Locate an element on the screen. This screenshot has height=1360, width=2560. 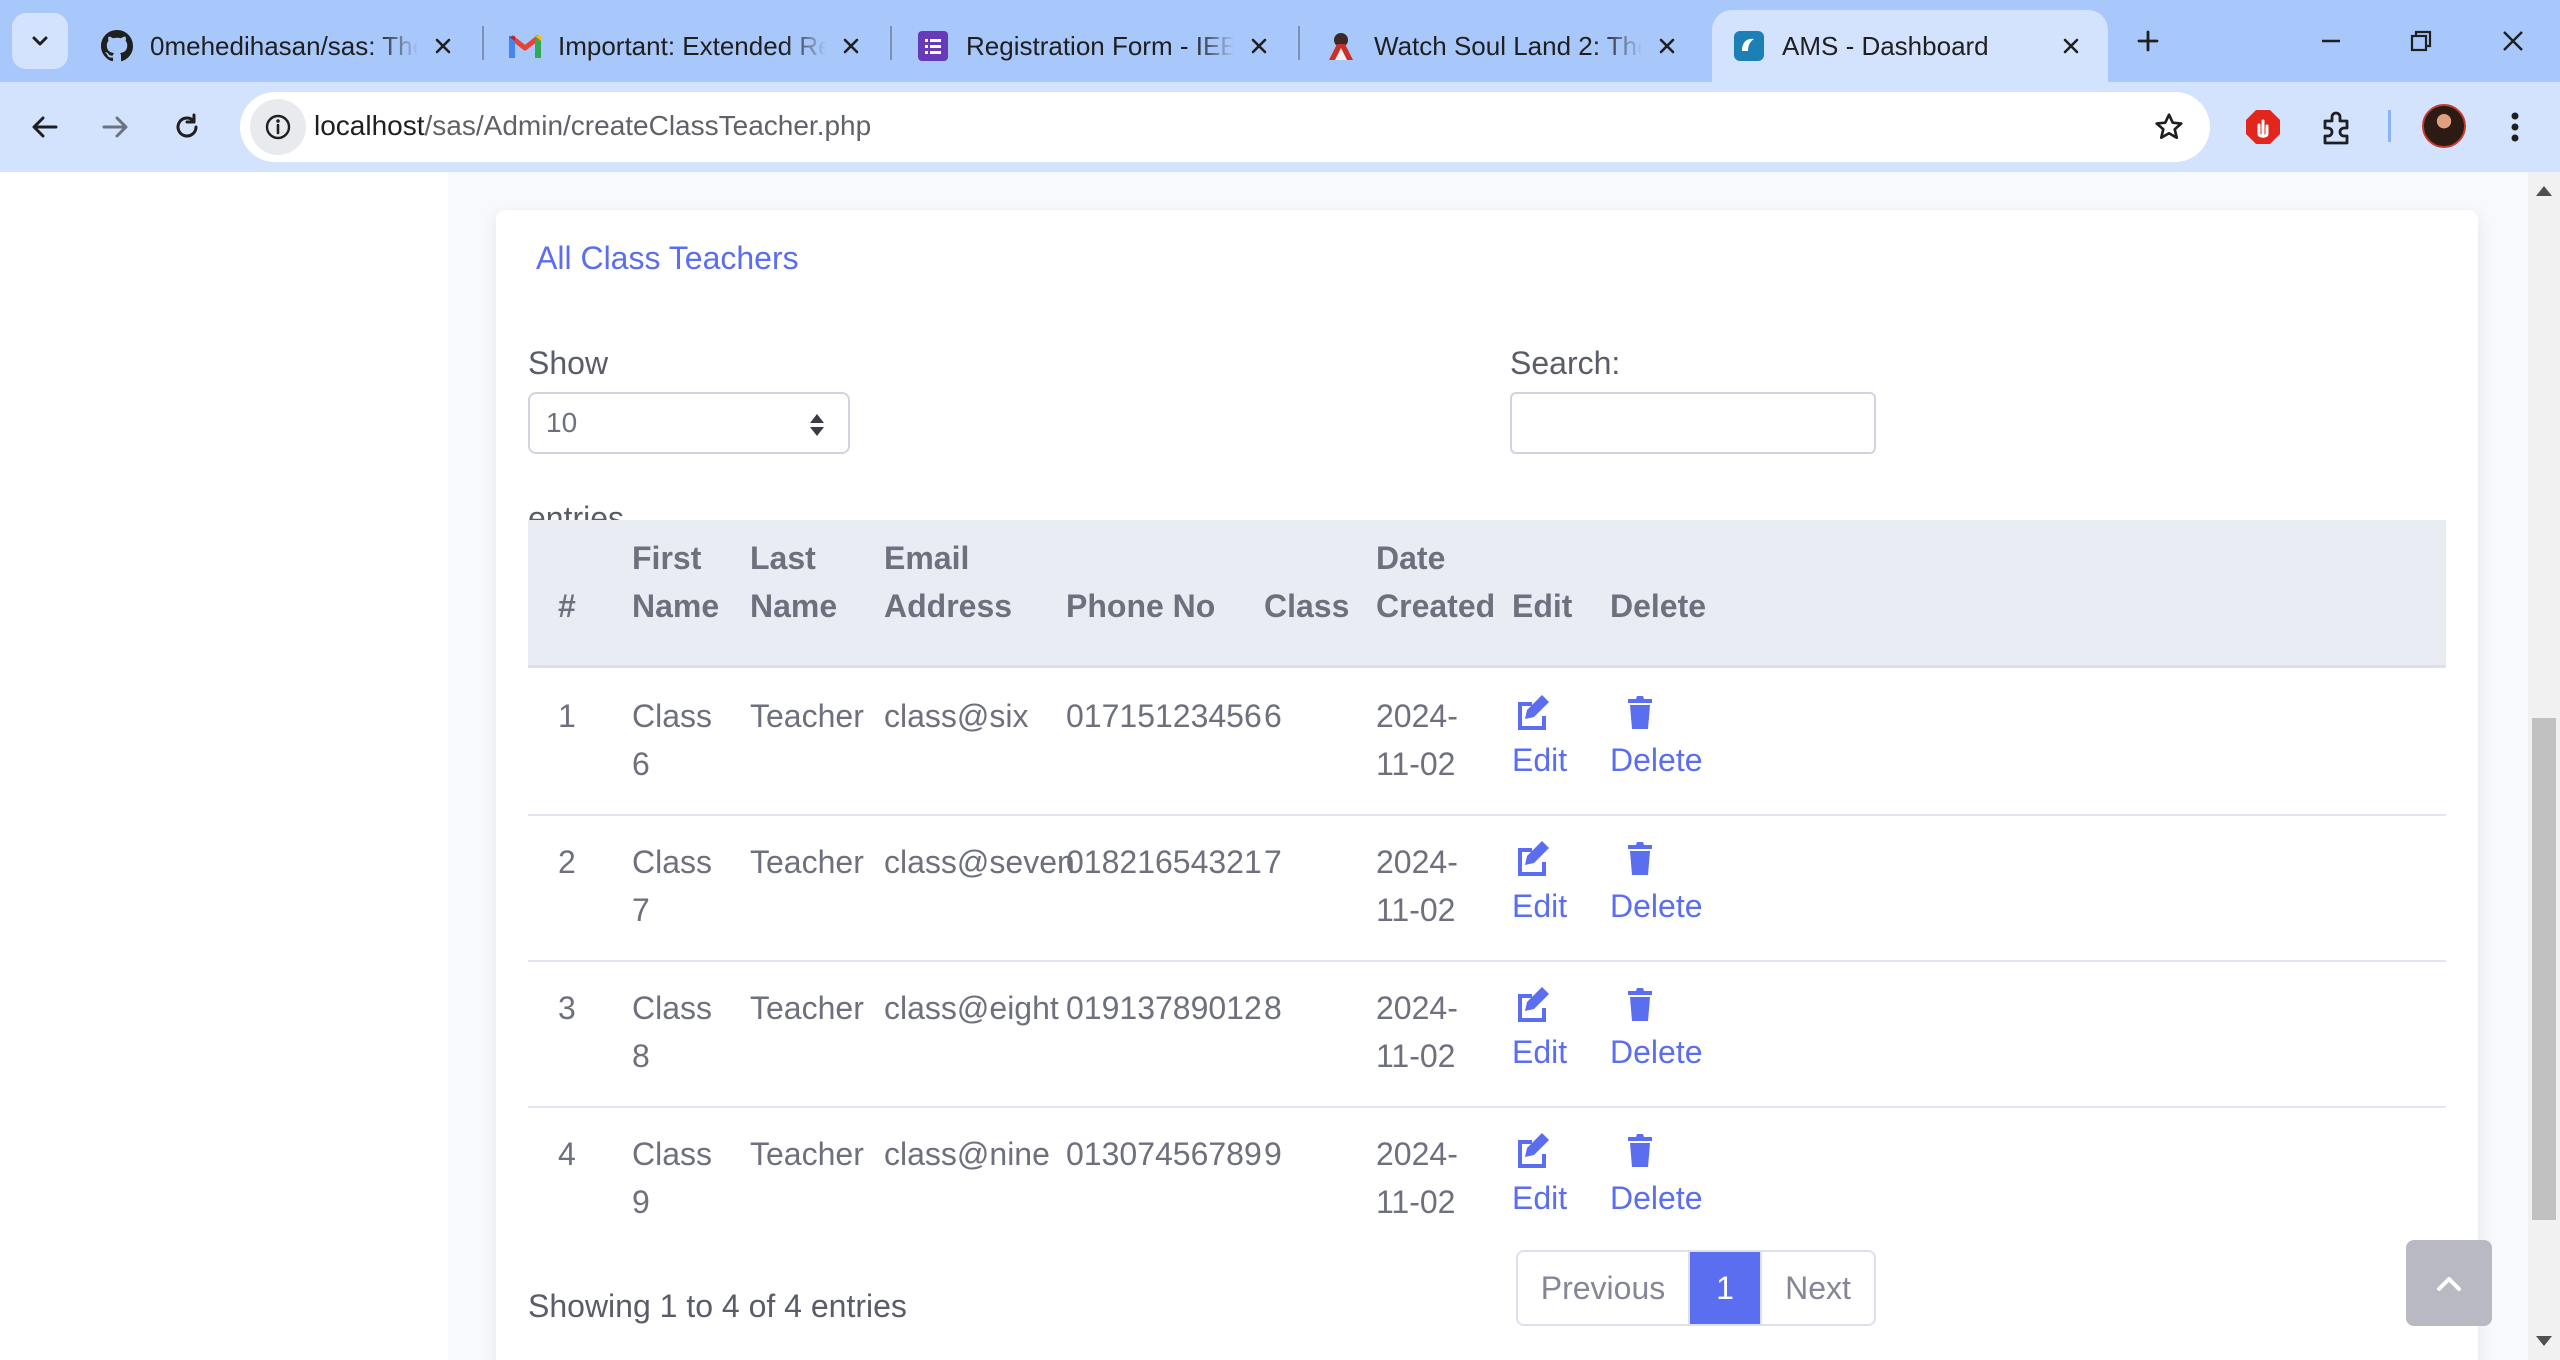
adblock-extension-icon is located at coordinates (2263, 127).